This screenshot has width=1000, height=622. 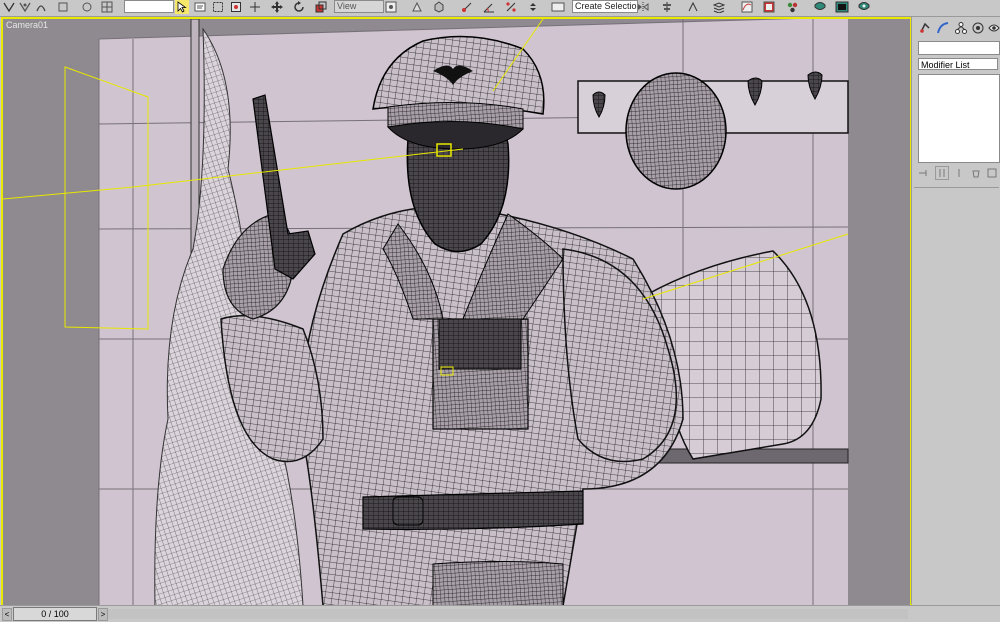 I want to click on modifier-stack, so click(x=959, y=118).